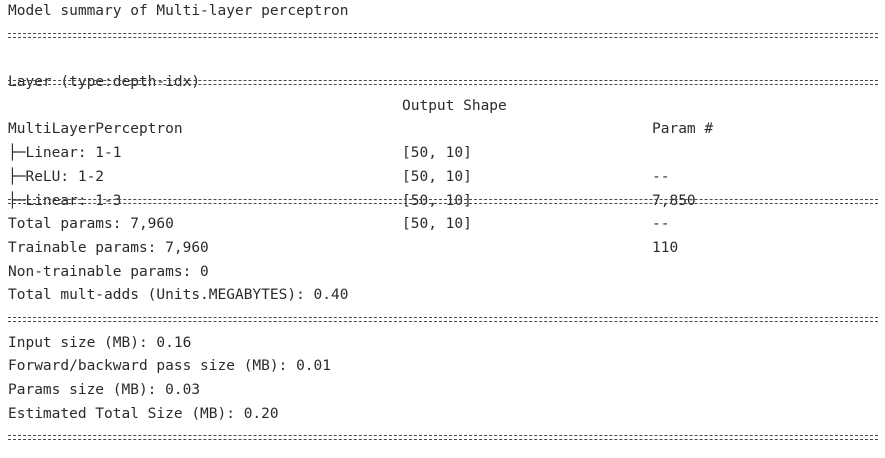 The image size is (885, 458). I want to click on forward-backward-size: Forward/backward pass size (MB): 0.01, so click(170, 366).